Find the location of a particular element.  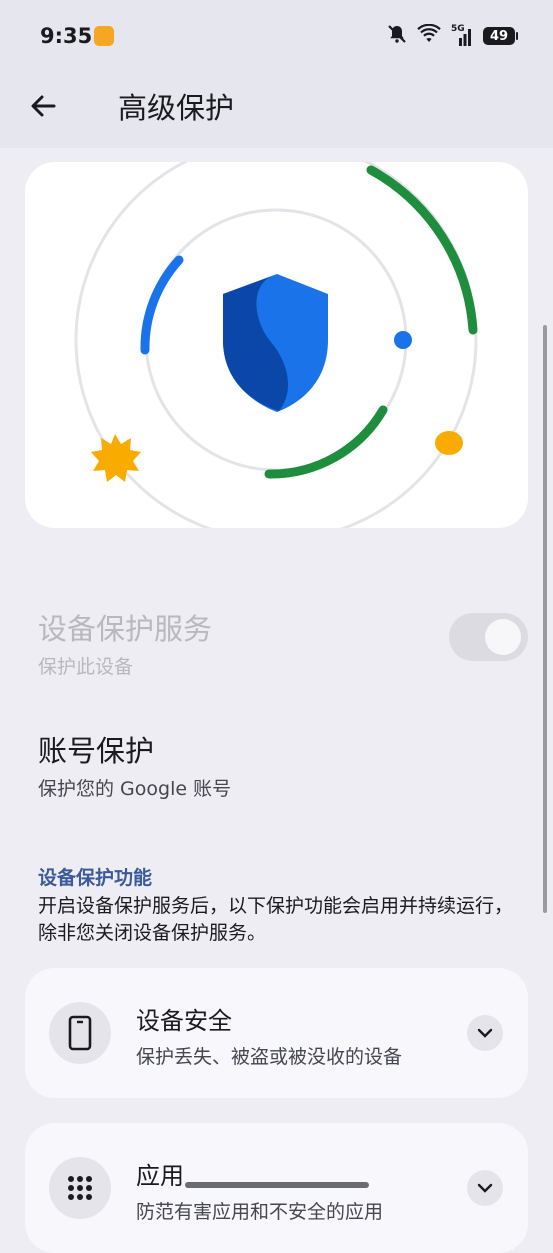

wifi-icon is located at coordinates (429, 35).